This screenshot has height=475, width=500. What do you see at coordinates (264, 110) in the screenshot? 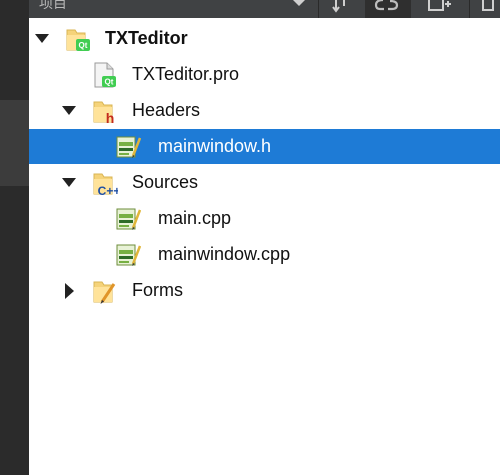
I see `tree-item-headers: h Headers` at bounding box center [264, 110].